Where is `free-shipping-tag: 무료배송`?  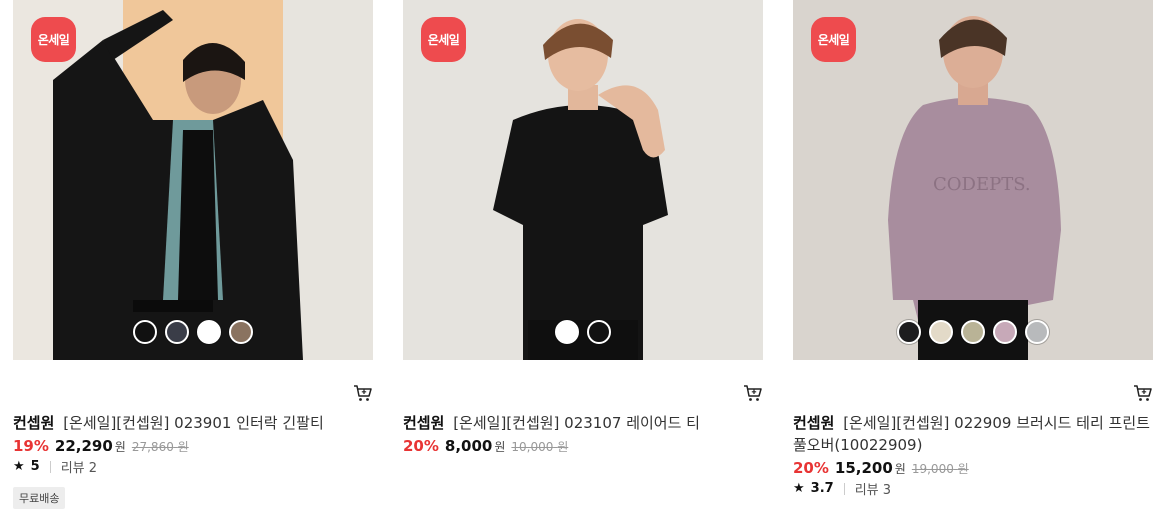
free-shipping-tag: 무료배송 is located at coordinates (39, 498).